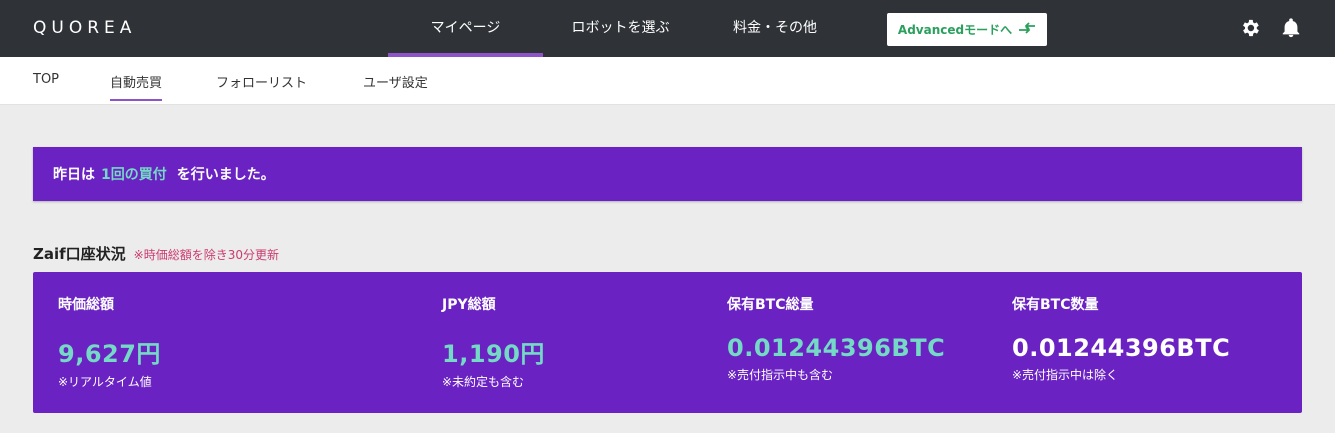  I want to click on nav-item-pricing: 料金・その他, so click(775, 28).